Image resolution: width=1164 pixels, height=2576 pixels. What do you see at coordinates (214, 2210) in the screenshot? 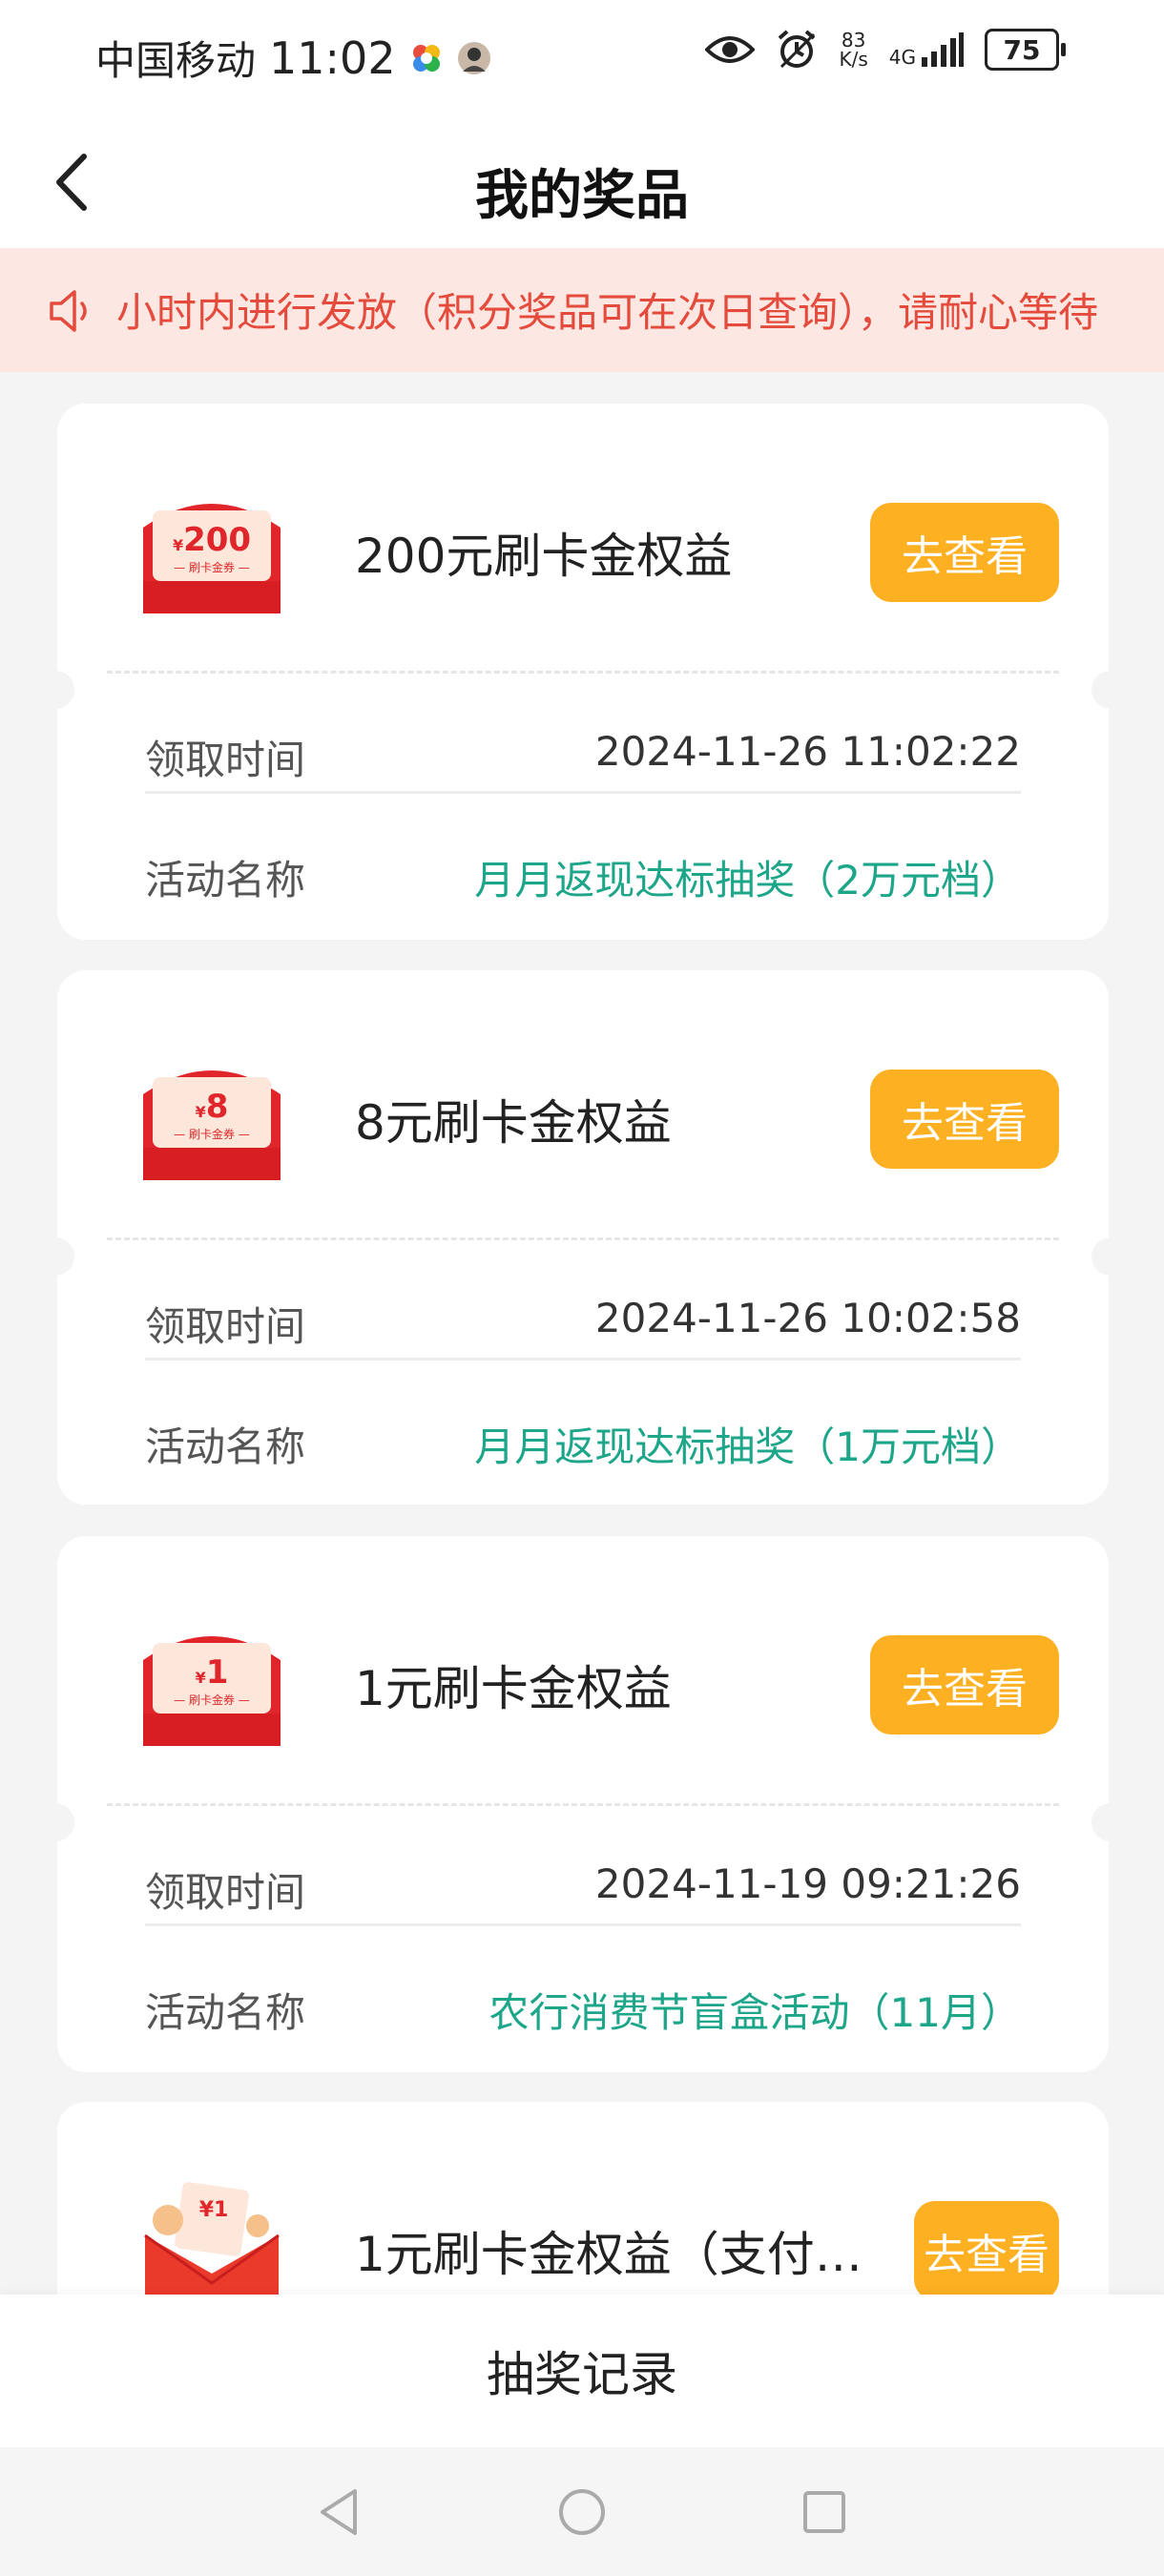
I see `coupon-amount: ¥1` at bounding box center [214, 2210].